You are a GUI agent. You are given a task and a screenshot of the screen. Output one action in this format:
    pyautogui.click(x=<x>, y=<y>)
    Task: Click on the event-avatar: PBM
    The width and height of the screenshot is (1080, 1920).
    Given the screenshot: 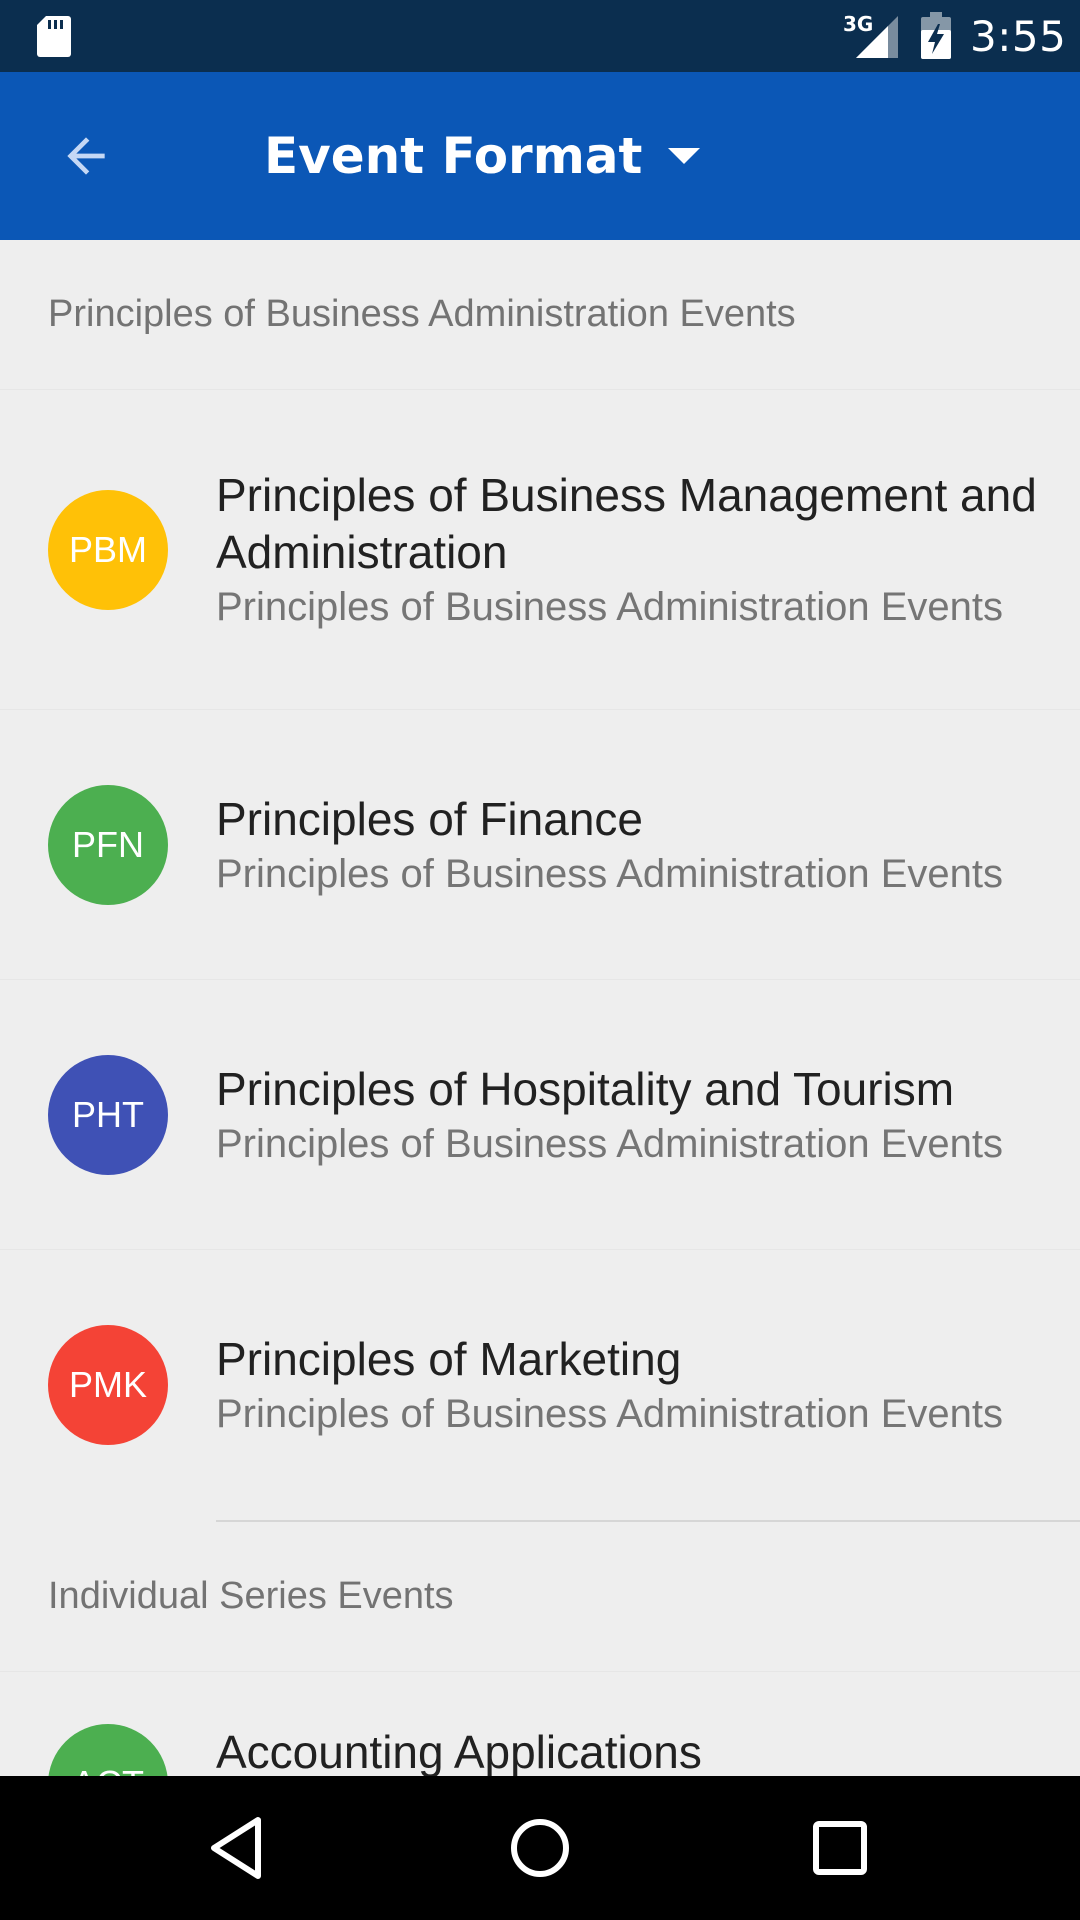 What is the action you would take?
    pyautogui.click(x=108, y=549)
    